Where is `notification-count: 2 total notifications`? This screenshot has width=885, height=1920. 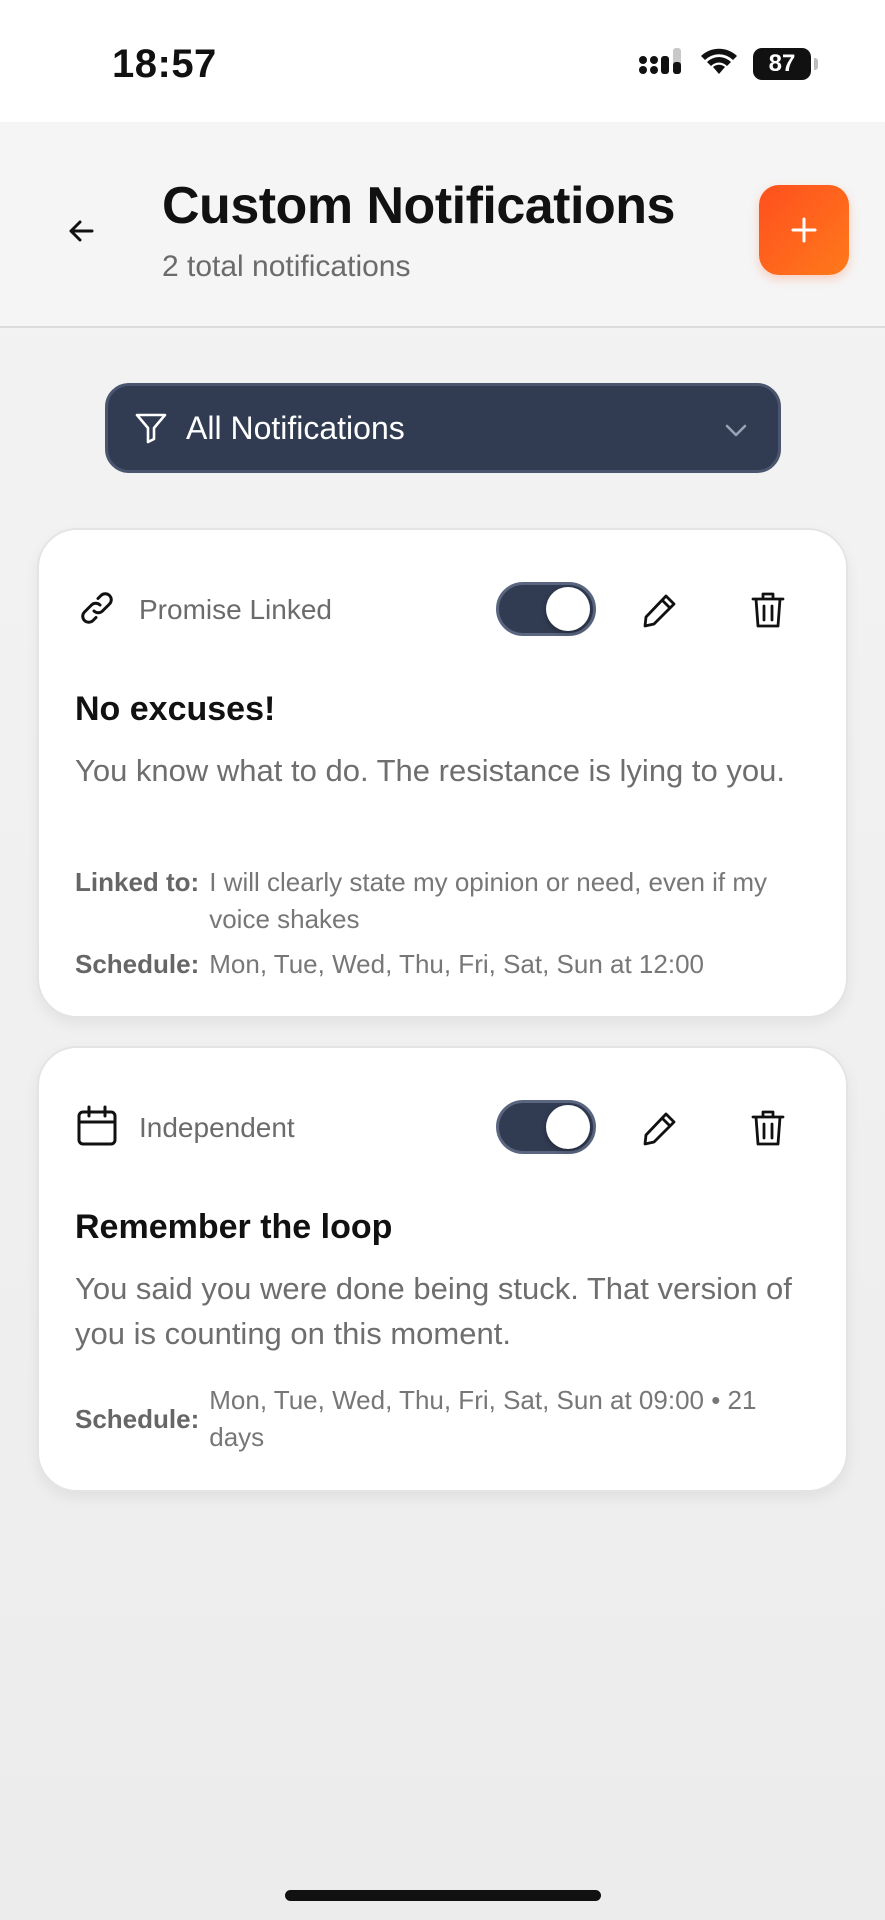 notification-count: 2 total notifications is located at coordinates (286, 266).